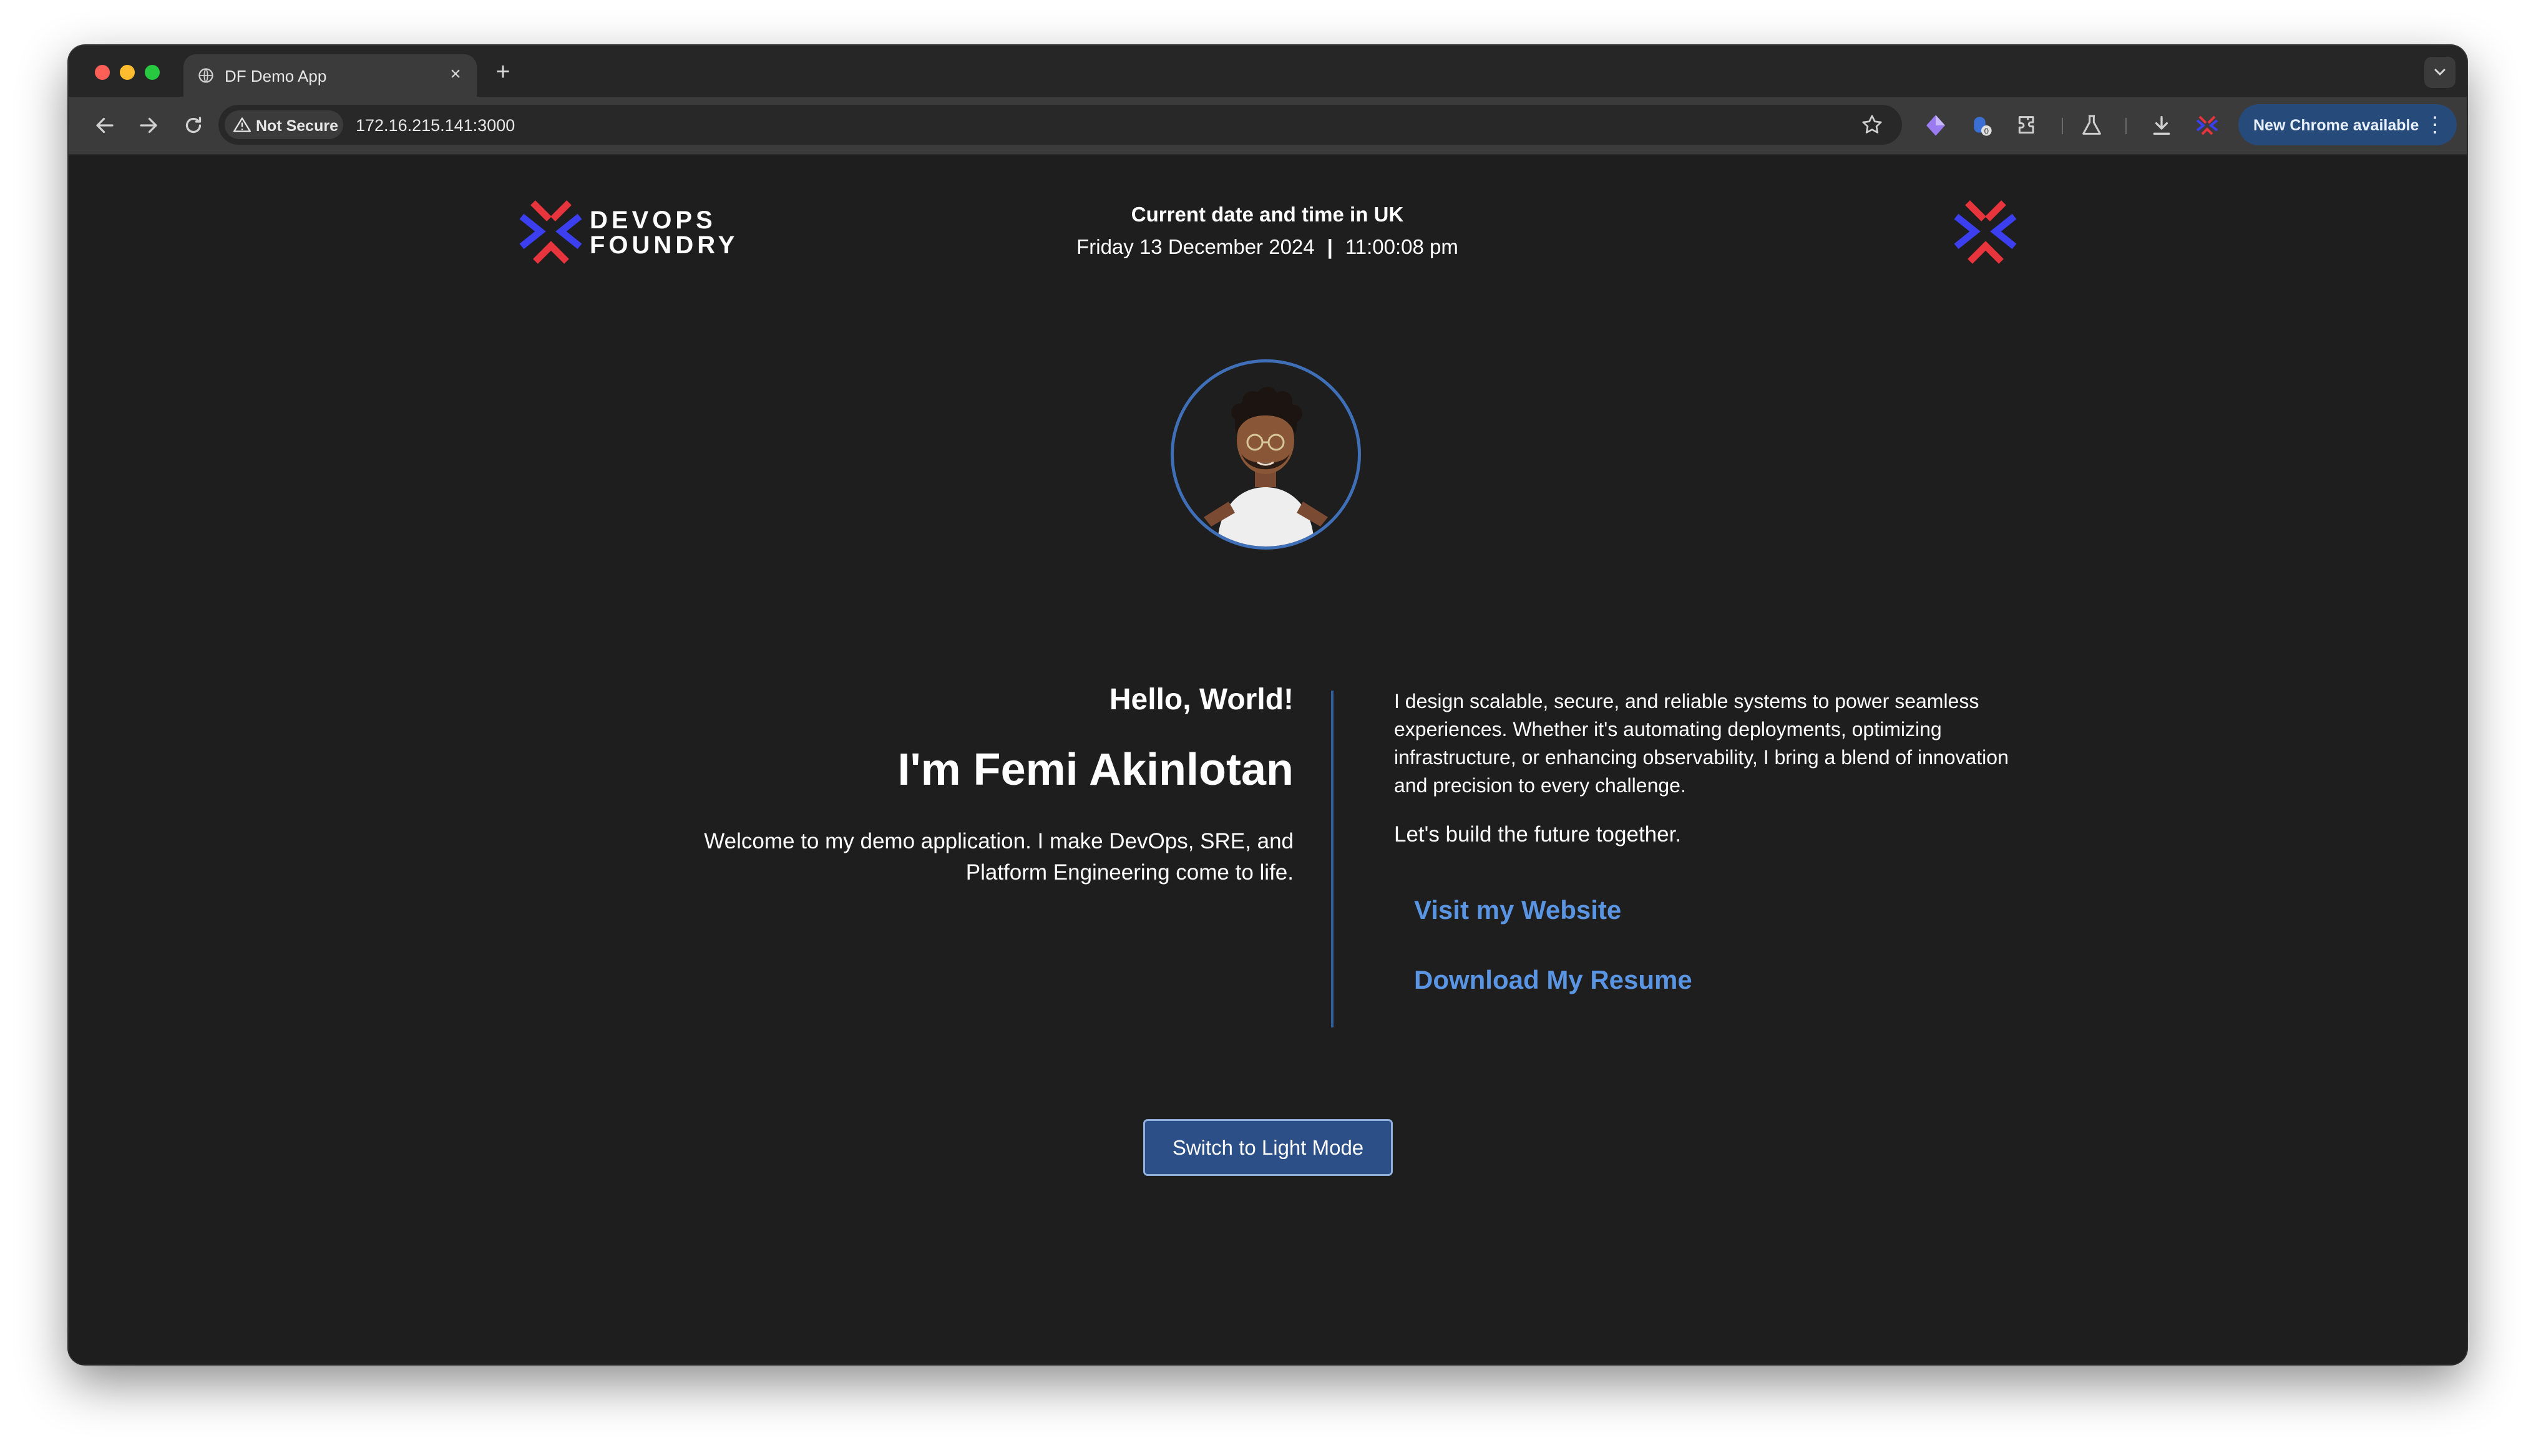 This screenshot has width=2536, height=1456. I want to click on gem-icon, so click(1935, 126).